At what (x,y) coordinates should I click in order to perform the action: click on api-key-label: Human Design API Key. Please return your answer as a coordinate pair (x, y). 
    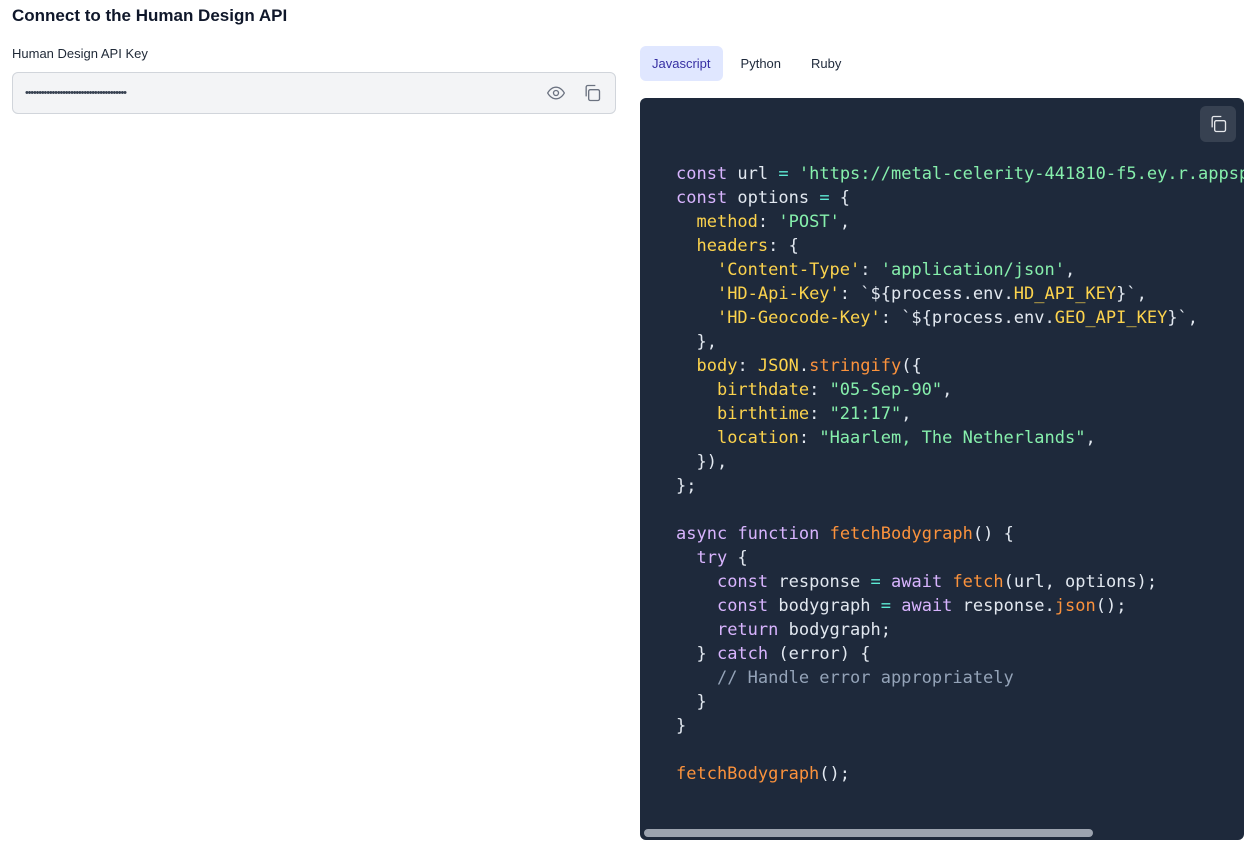
    Looking at the image, I should click on (80, 53).